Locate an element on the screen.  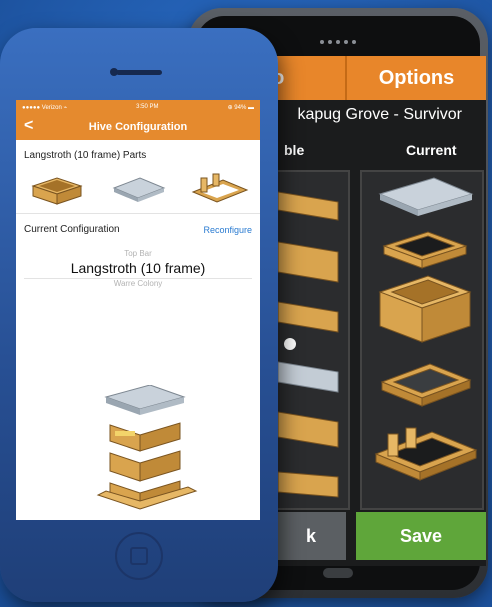
bottom-board-part-icon is located at coordinates (219, 190).